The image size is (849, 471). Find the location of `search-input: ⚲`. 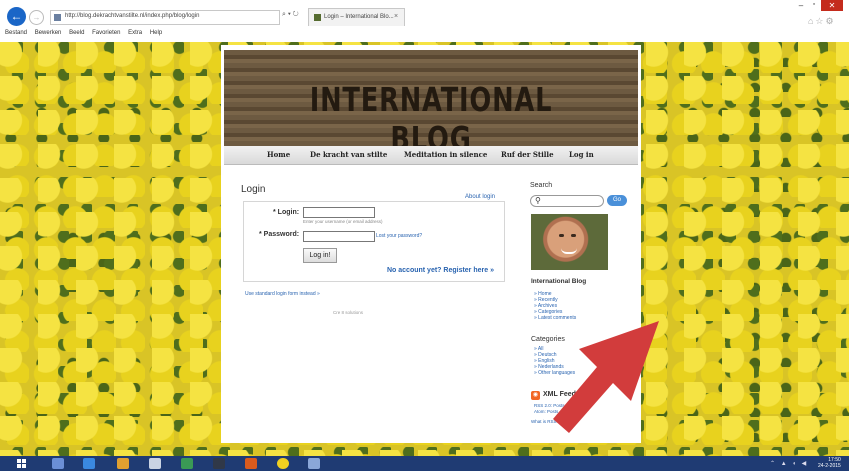

search-input: ⚲ is located at coordinates (567, 201).